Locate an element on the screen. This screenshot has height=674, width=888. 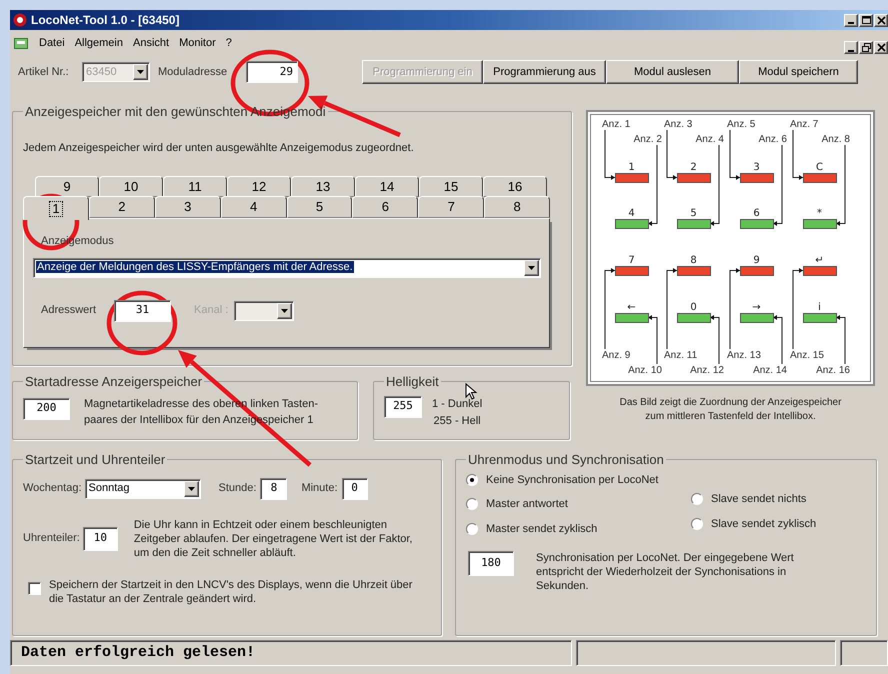
group-title: Startzeit und Uhrenteiler is located at coordinates (95, 460).